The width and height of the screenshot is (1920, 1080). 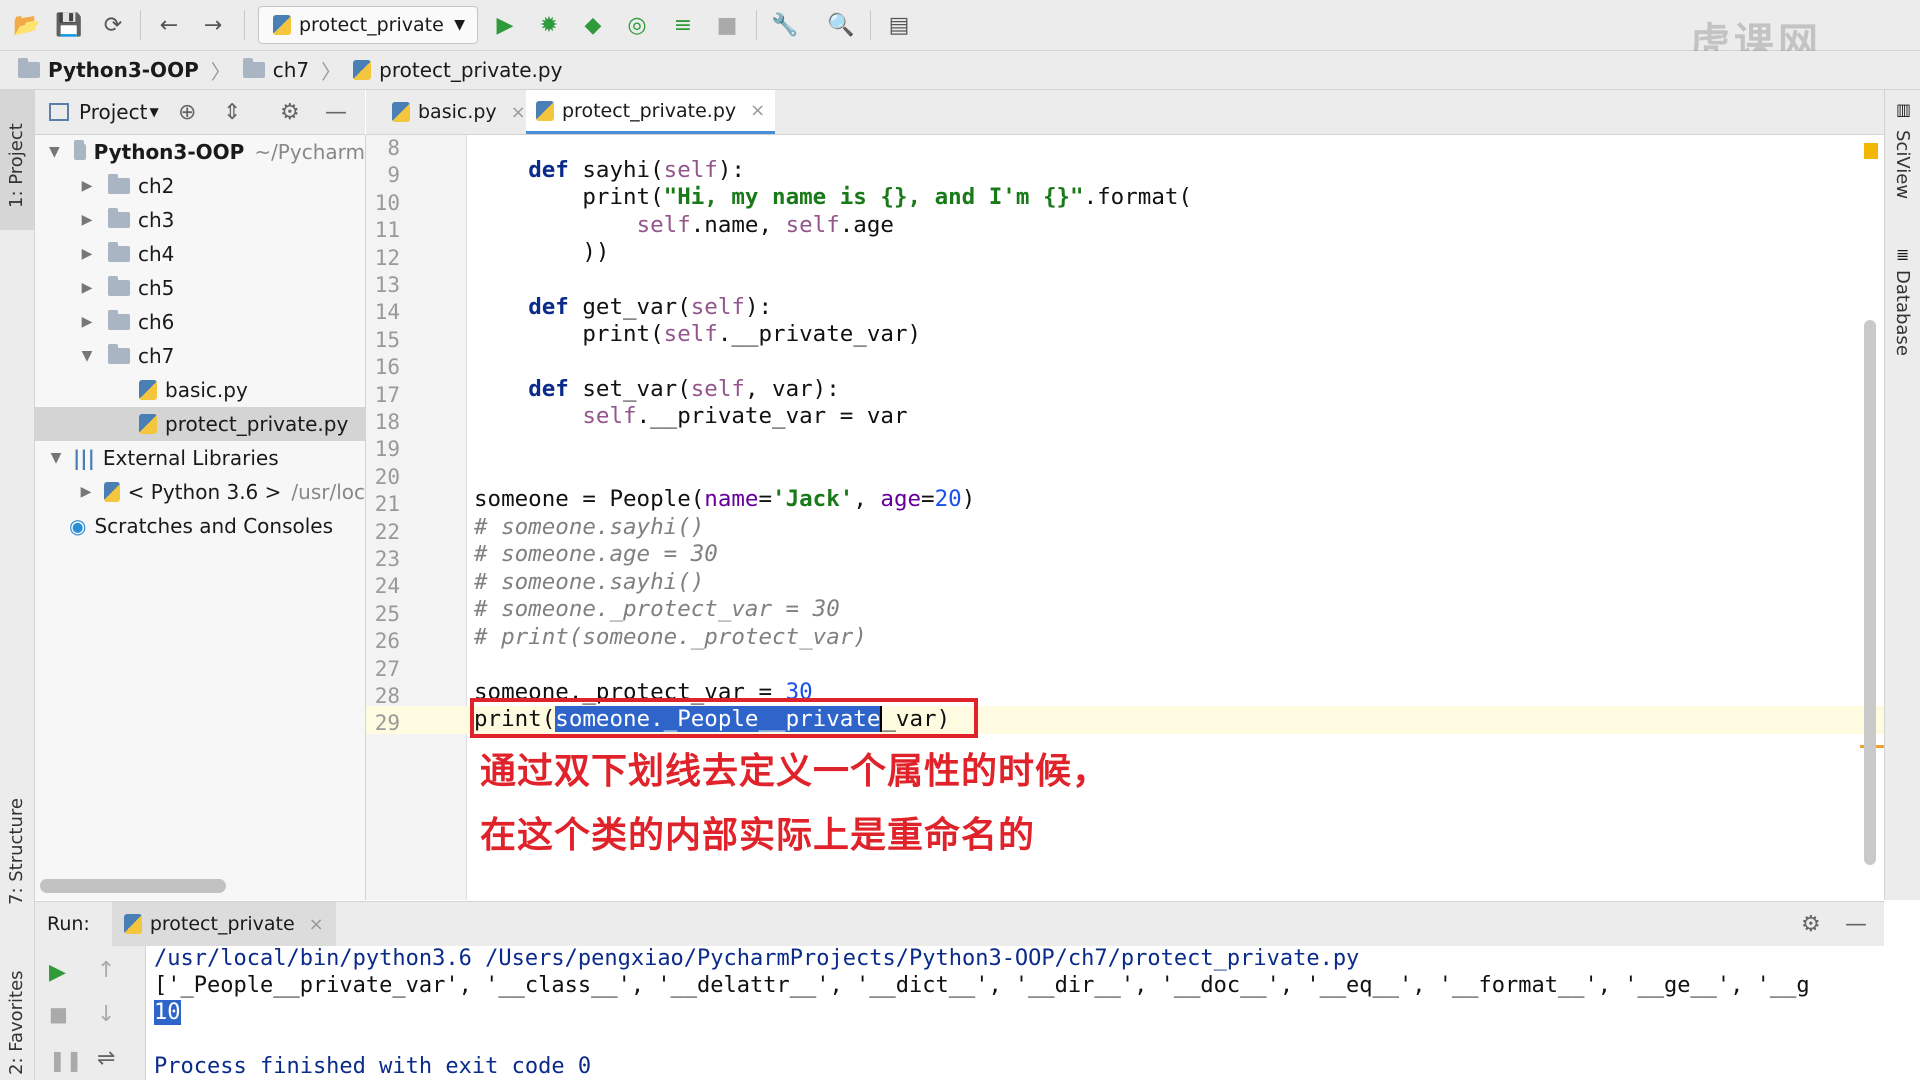 What do you see at coordinates (637, 25) in the screenshot?
I see `profile-icon: ◎` at bounding box center [637, 25].